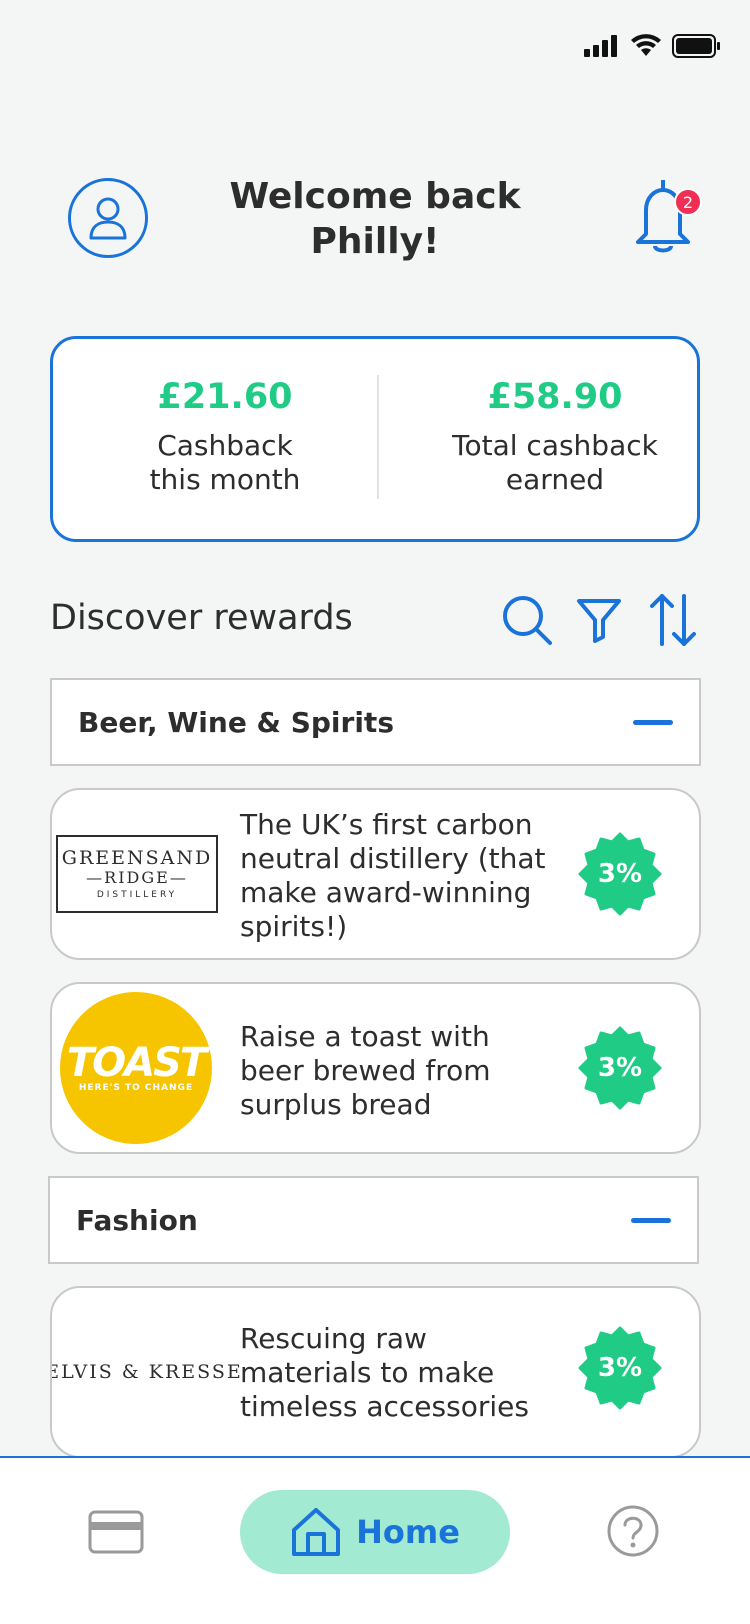 The height and width of the screenshot is (1624, 750). I want to click on cashback-month-amount: £21.60, so click(225, 397).